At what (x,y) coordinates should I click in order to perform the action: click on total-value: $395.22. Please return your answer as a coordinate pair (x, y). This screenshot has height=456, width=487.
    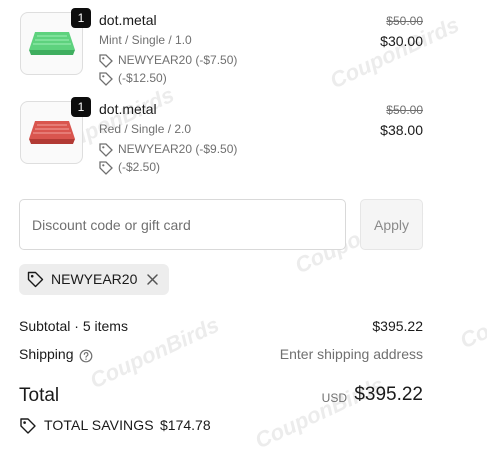
    Looking at the image, I should click on (388, 394).